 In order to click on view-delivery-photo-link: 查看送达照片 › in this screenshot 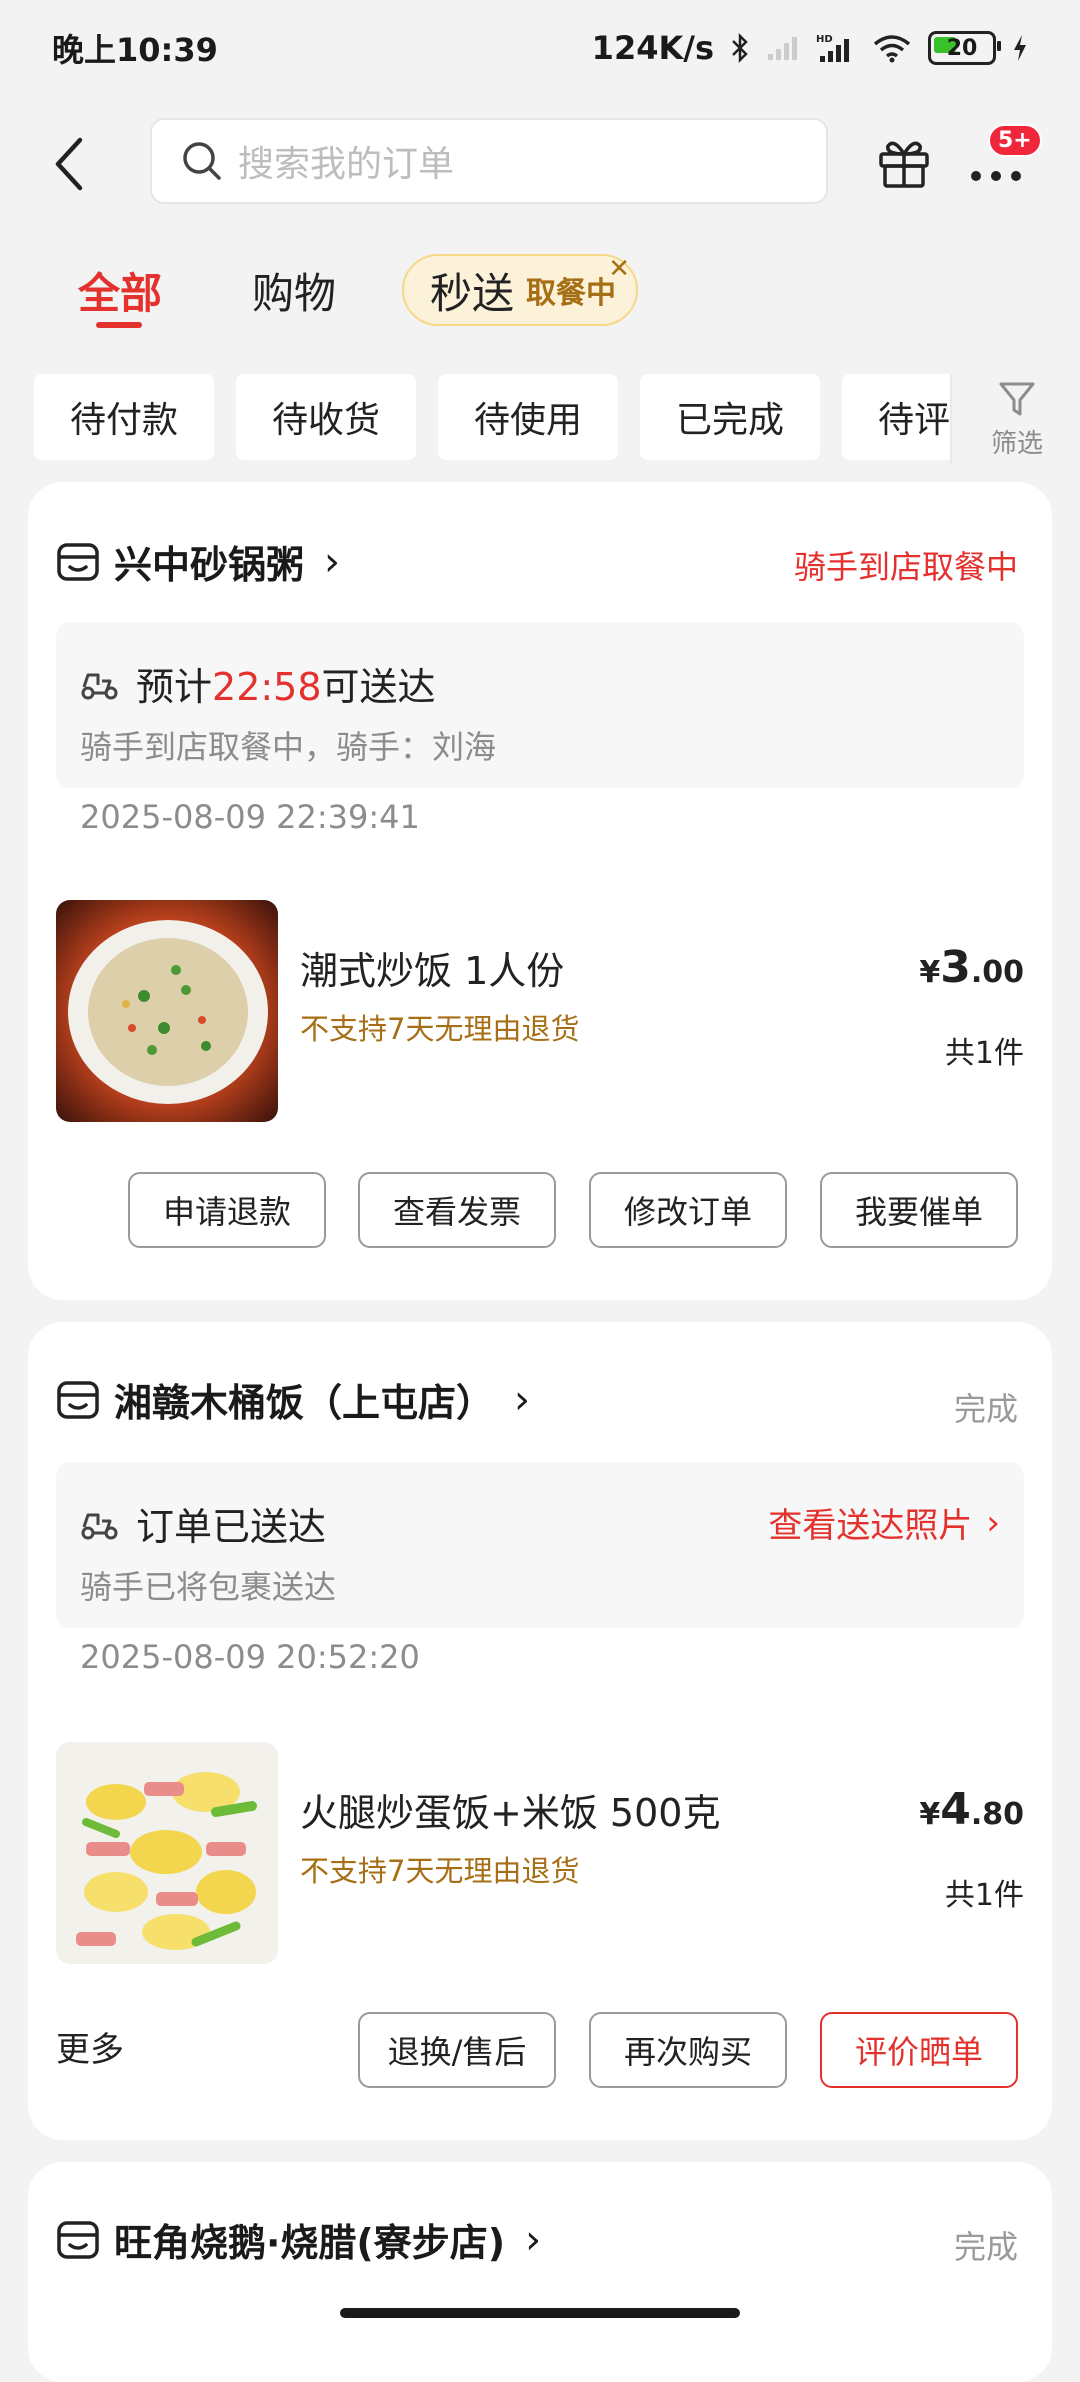, I will do `click(884, 1522)`.